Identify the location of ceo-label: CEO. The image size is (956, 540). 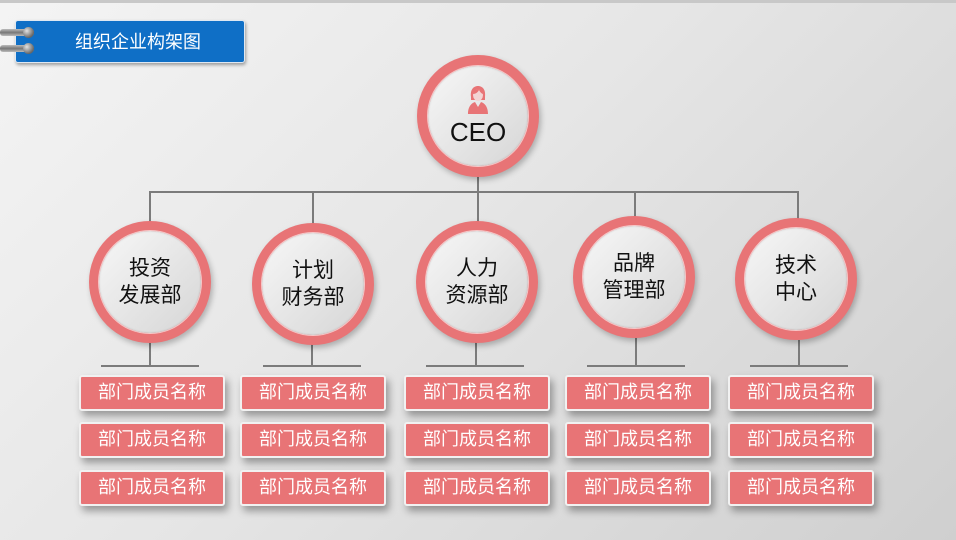
(478, 131).